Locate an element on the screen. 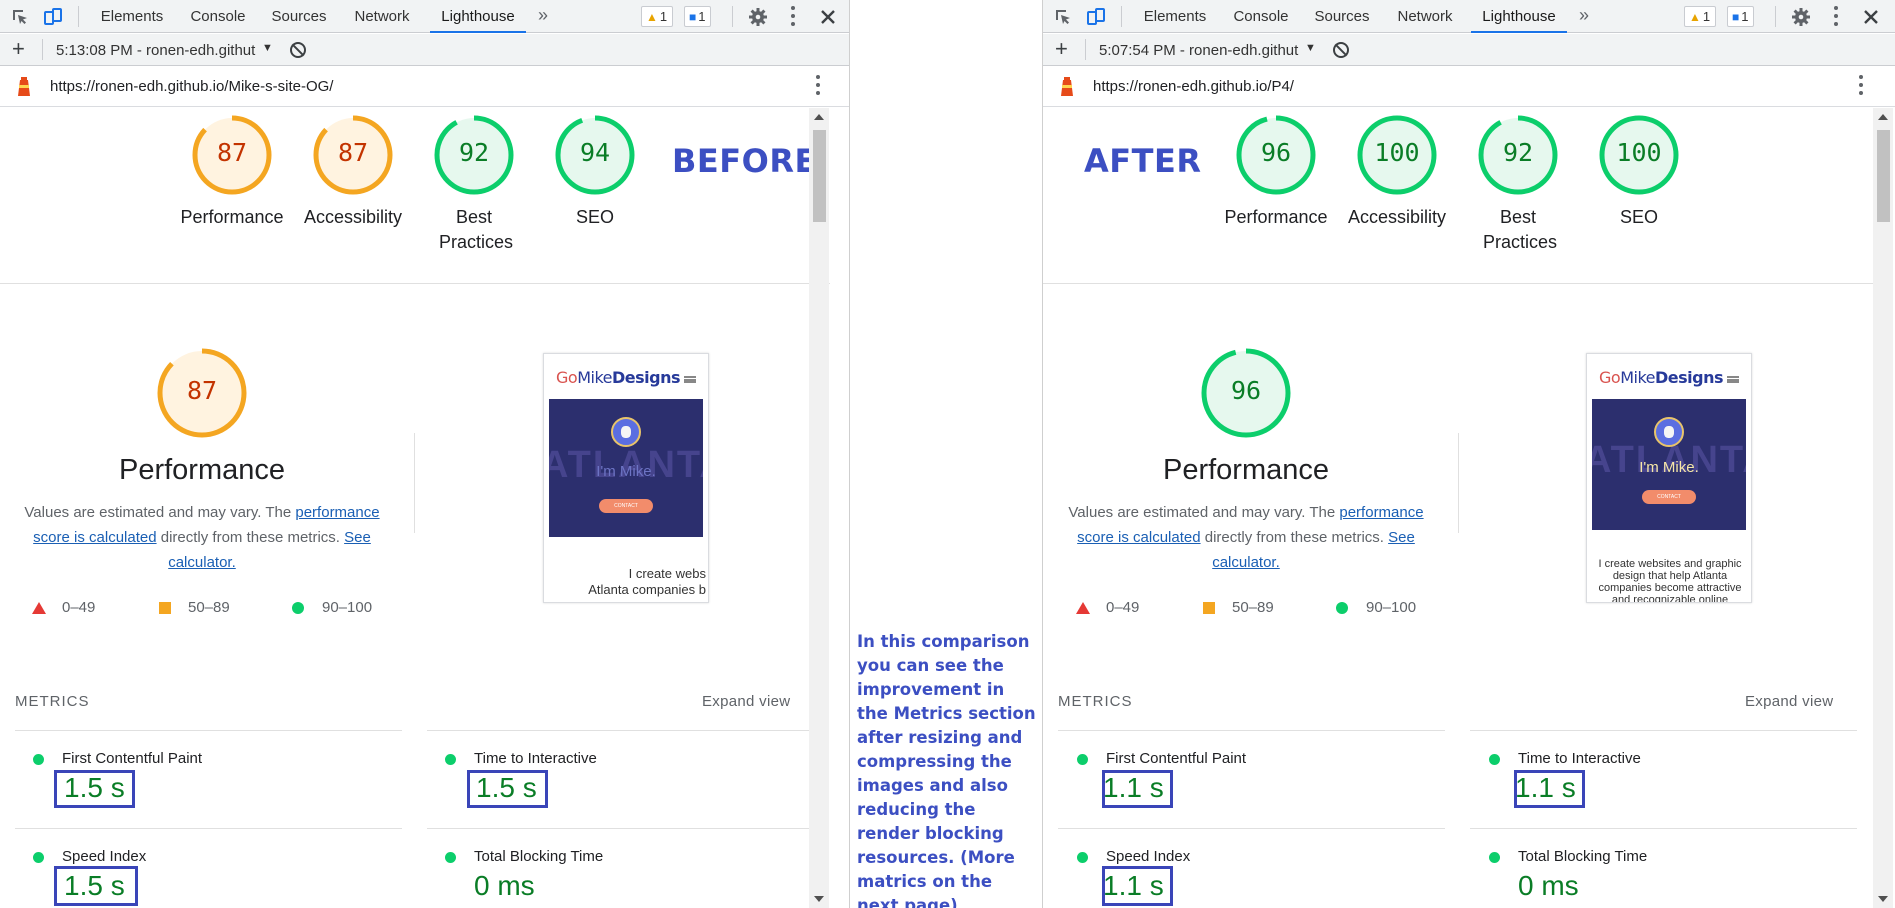  hero-body-text: I create webs Atlanta companies b is located at coordinates (647, 581).